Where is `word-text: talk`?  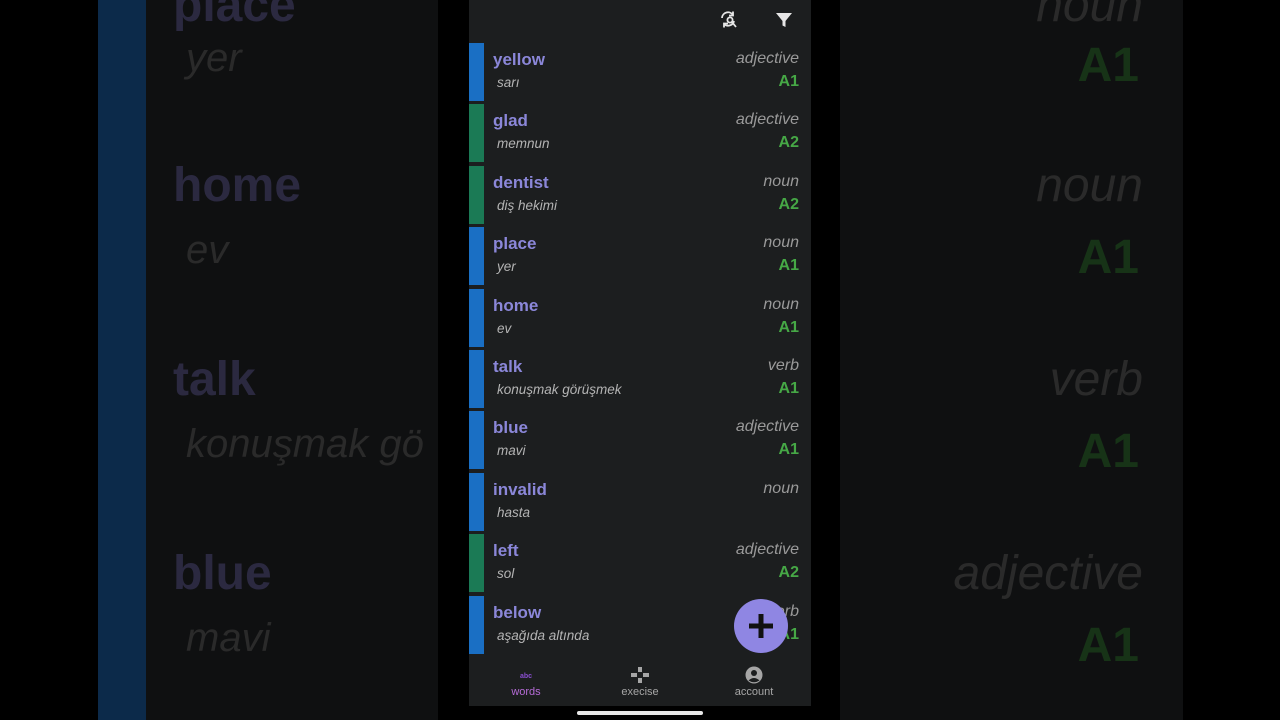 word-text: talk is located at coordinates (508, 366).